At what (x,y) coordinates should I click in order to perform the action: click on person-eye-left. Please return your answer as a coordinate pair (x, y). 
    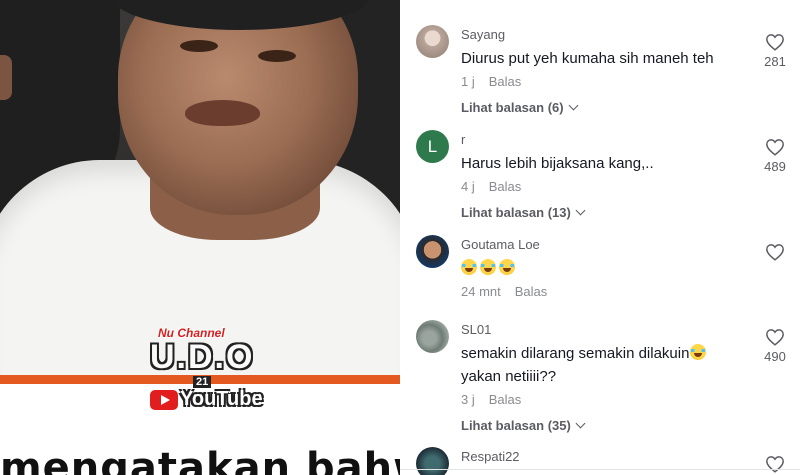
    Looking at the image, I should click on (199, 46).